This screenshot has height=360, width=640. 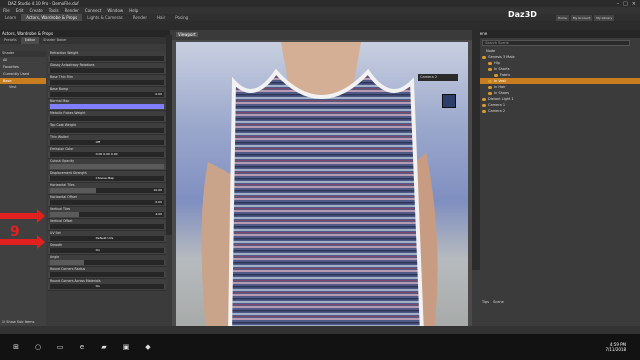 What do you see at coordinates (107, 178) in the screenshot?
I see `property-slider: Choose Map` at bounding box center [107, 178].